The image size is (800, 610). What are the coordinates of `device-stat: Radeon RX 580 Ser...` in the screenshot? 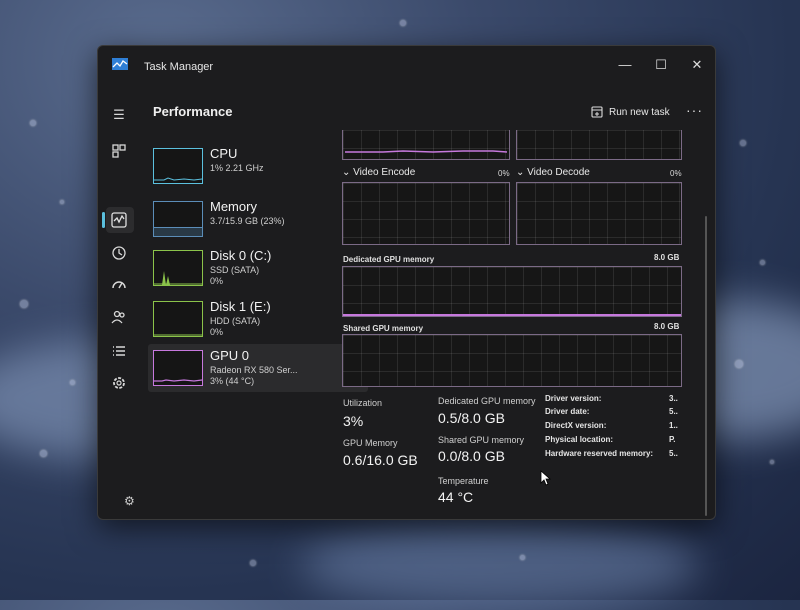 It's located at (254, 370).